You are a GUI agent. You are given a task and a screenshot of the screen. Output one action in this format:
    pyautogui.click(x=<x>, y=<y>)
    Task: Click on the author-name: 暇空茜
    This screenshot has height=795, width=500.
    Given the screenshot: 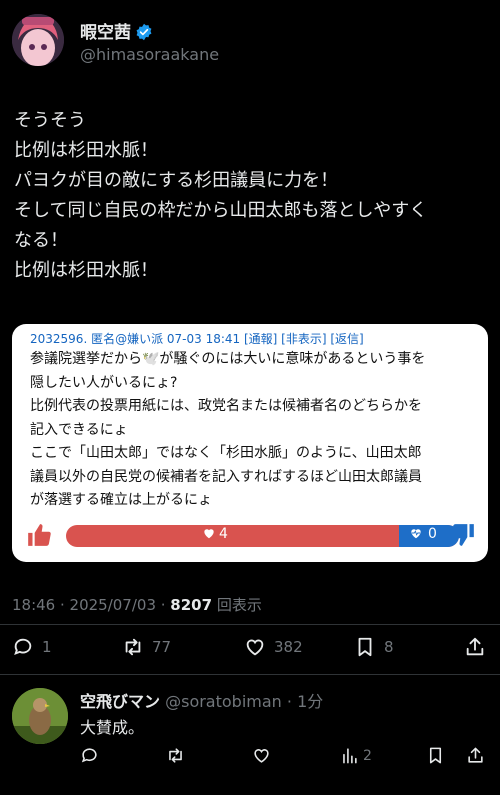 What is the action you would take?
    pyautogui.click(x=116, y=30)
    